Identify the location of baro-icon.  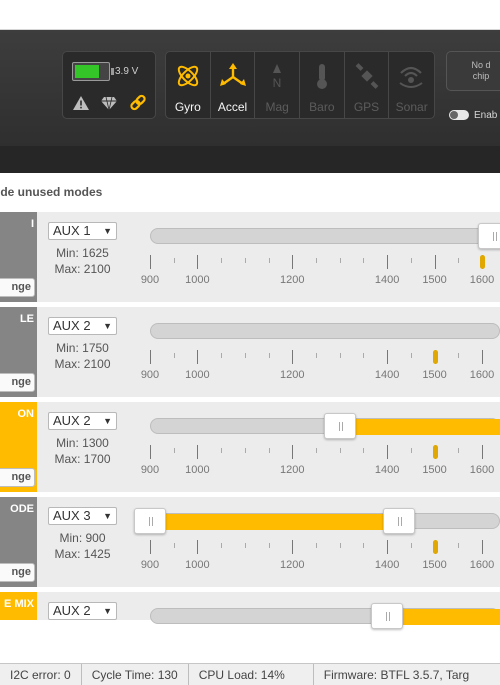
(322, 76).